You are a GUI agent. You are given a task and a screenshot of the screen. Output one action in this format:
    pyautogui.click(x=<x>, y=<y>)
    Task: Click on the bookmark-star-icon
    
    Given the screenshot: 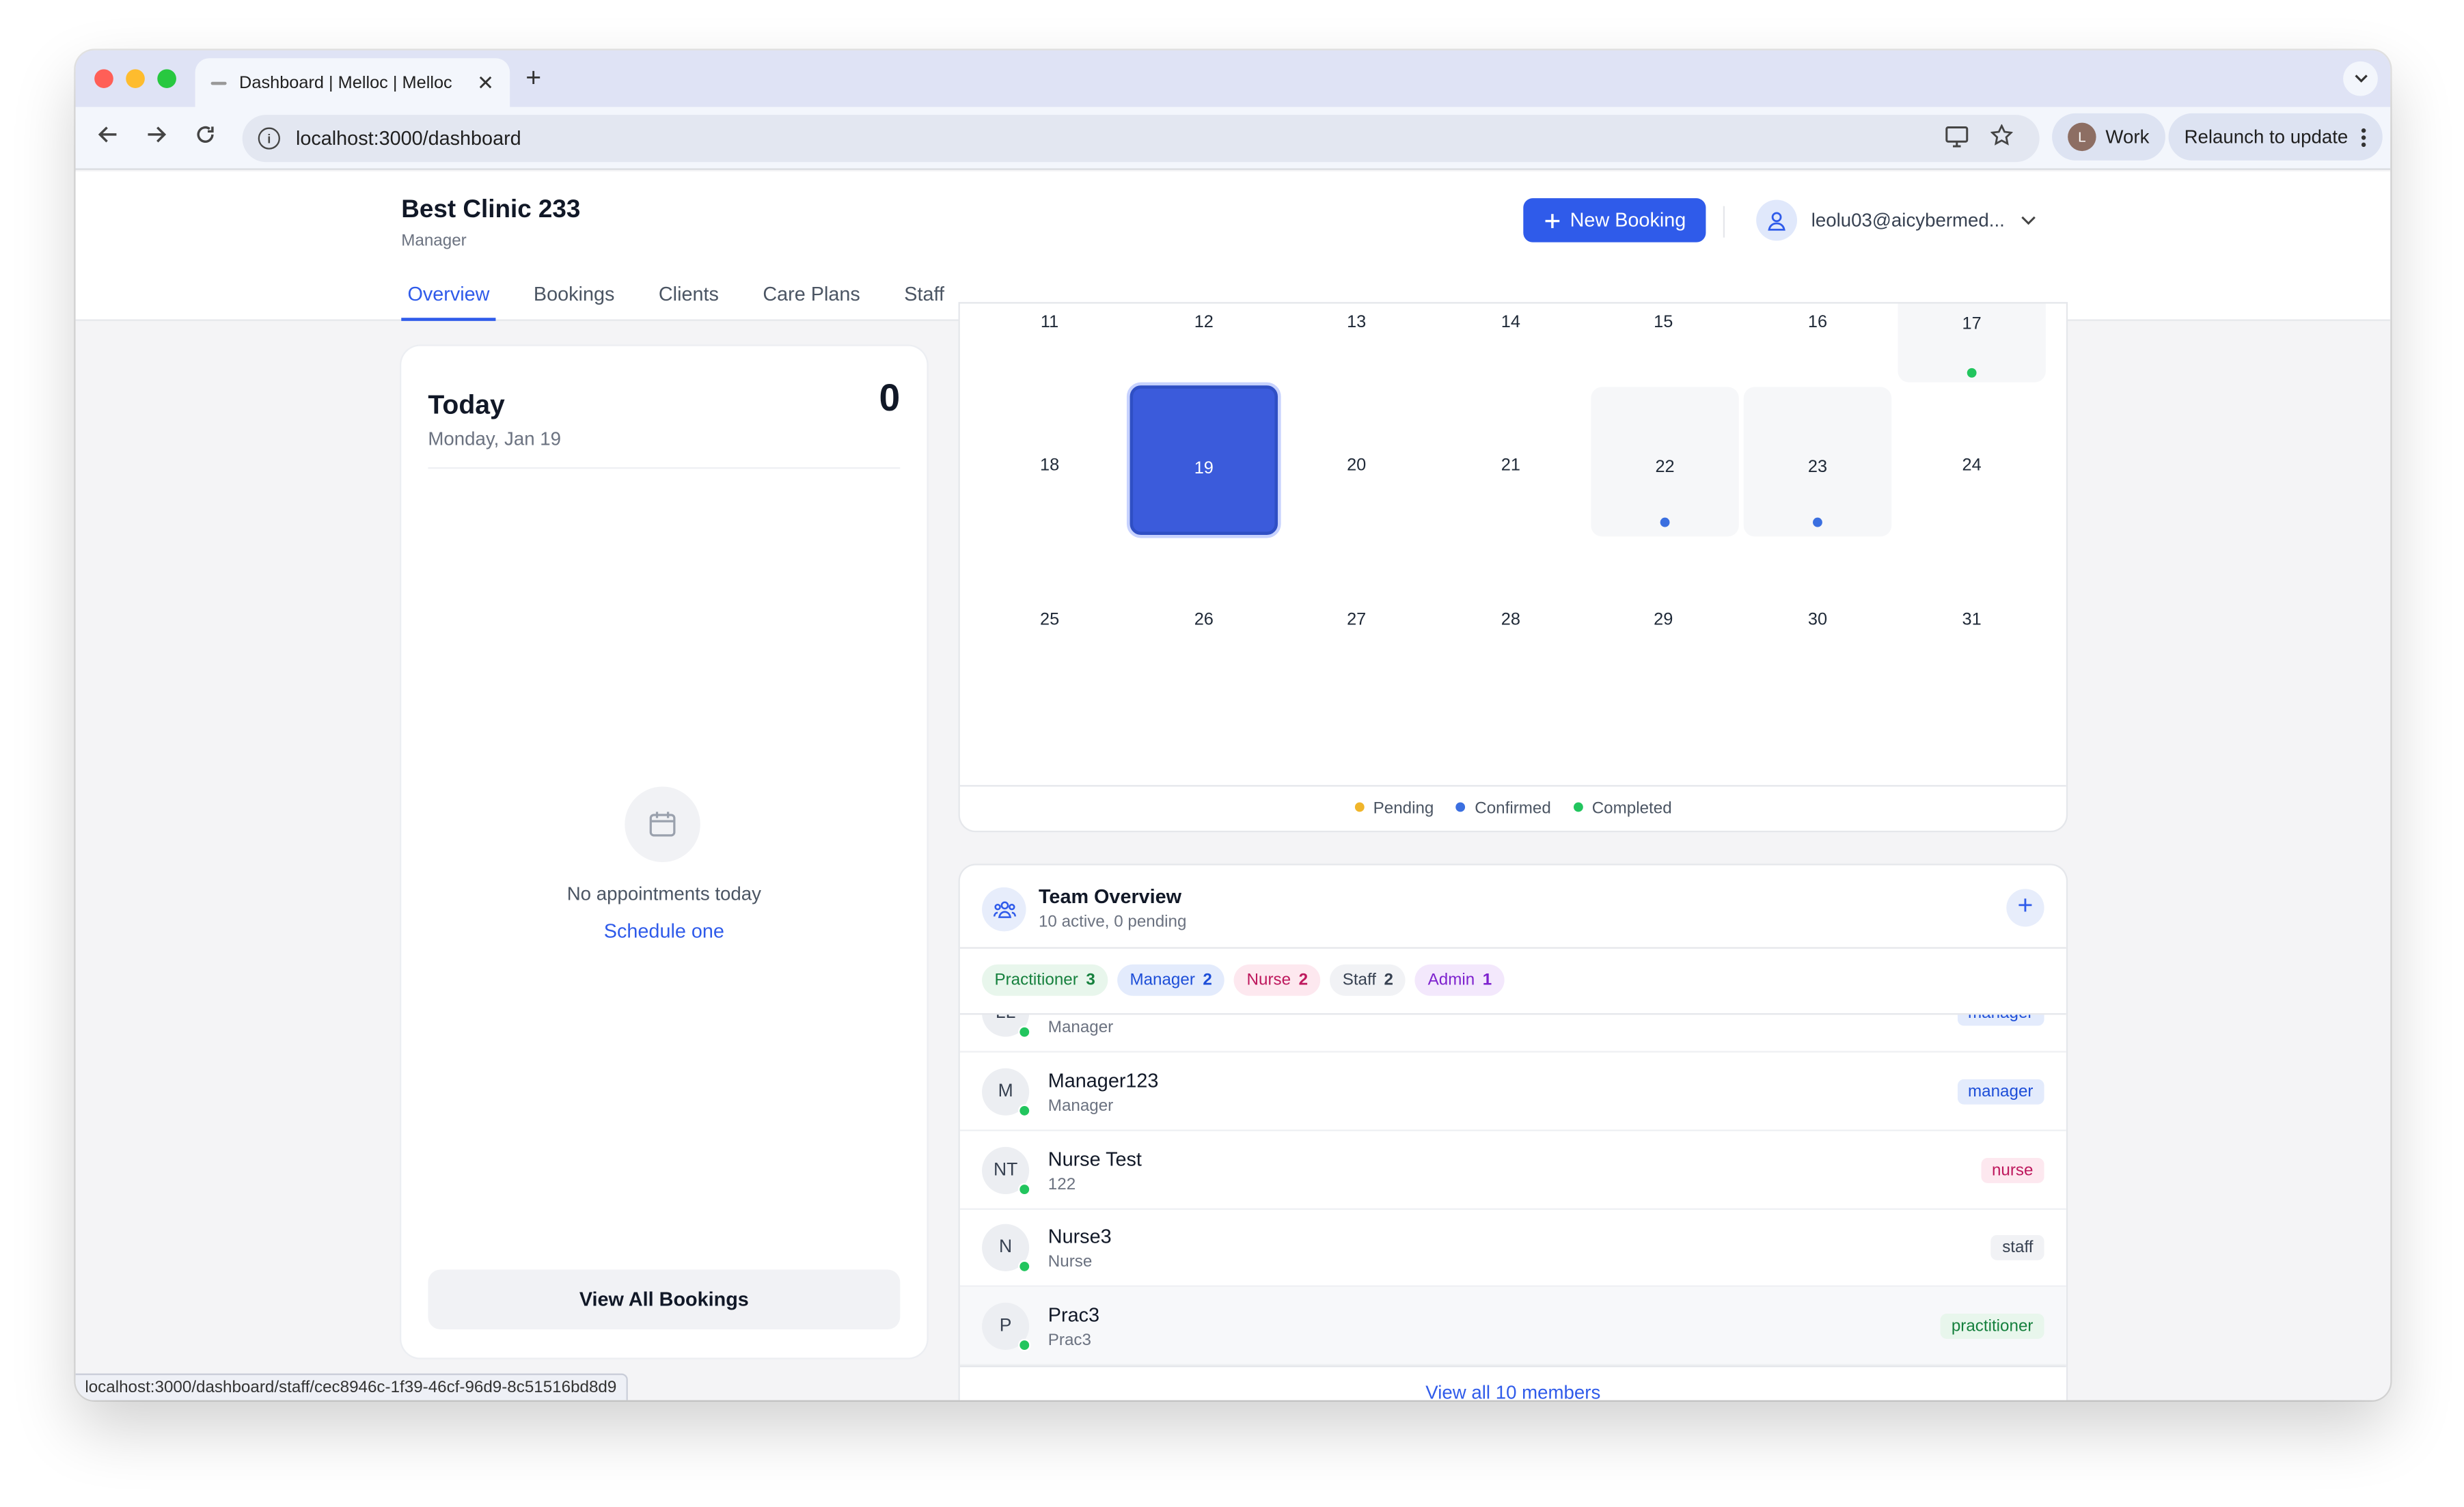 What is the action you would take?
    pyautogui.click(x=2002, y=137)
    